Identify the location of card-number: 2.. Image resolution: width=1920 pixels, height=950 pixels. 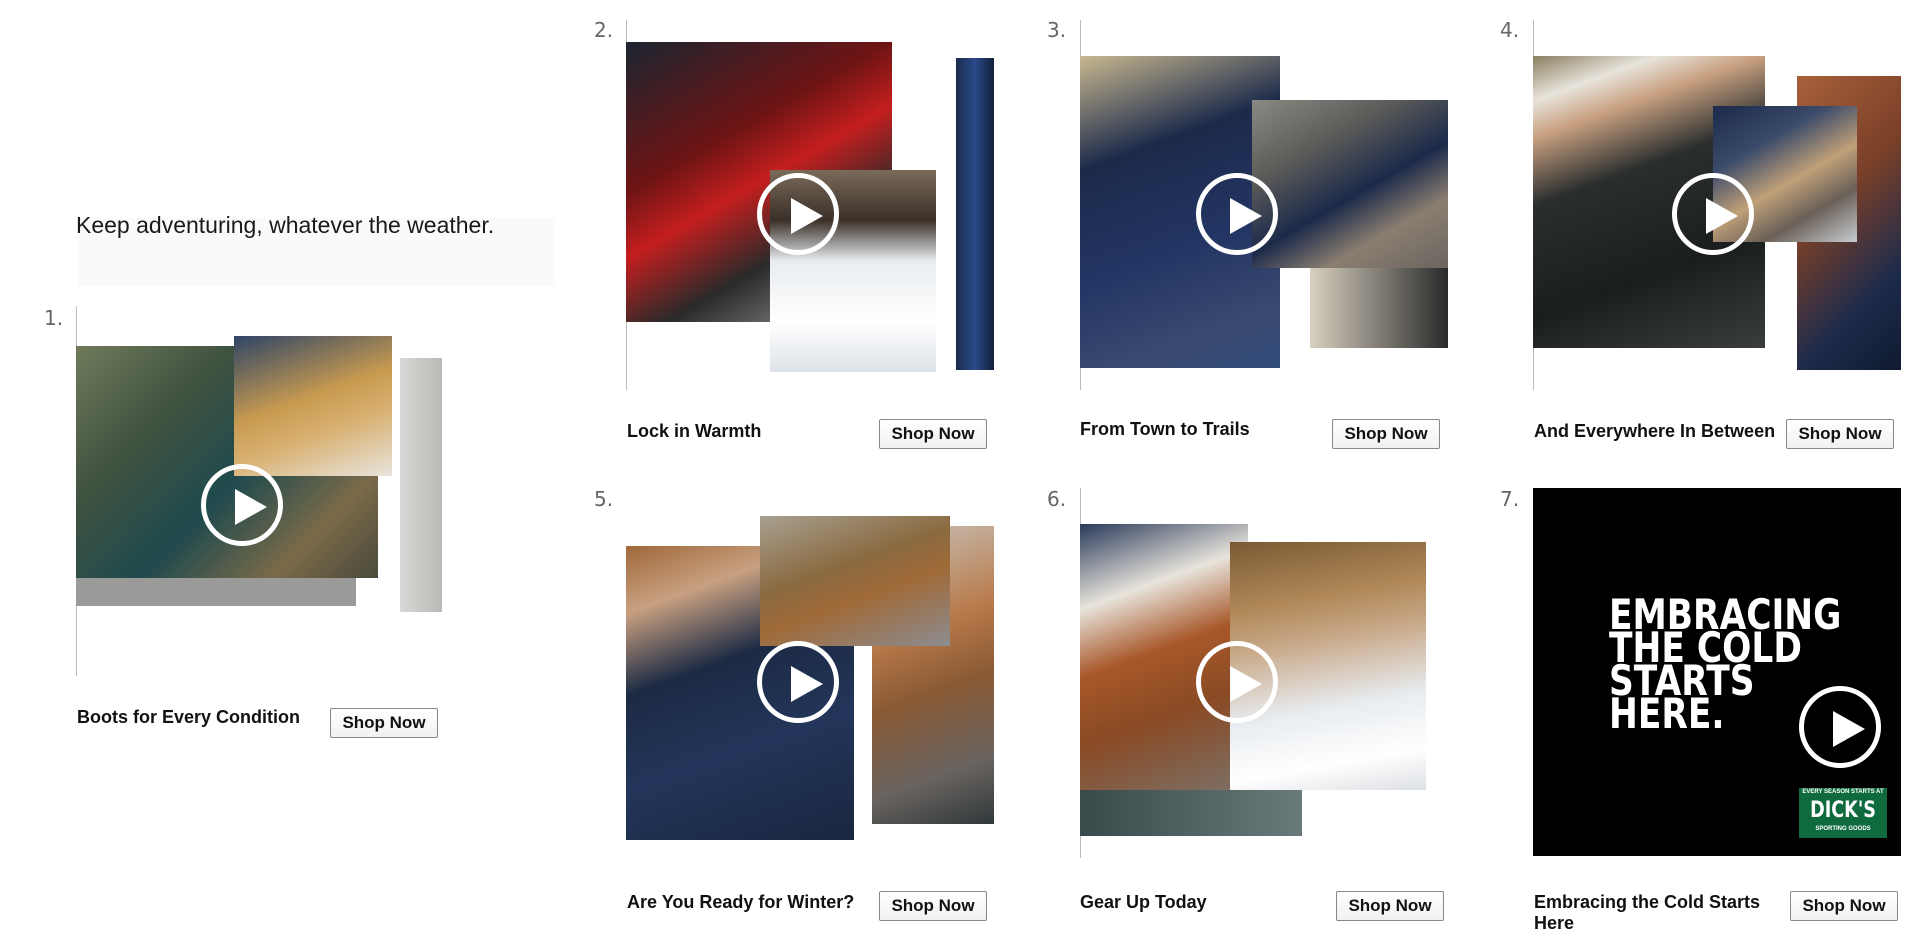
(604, 30).